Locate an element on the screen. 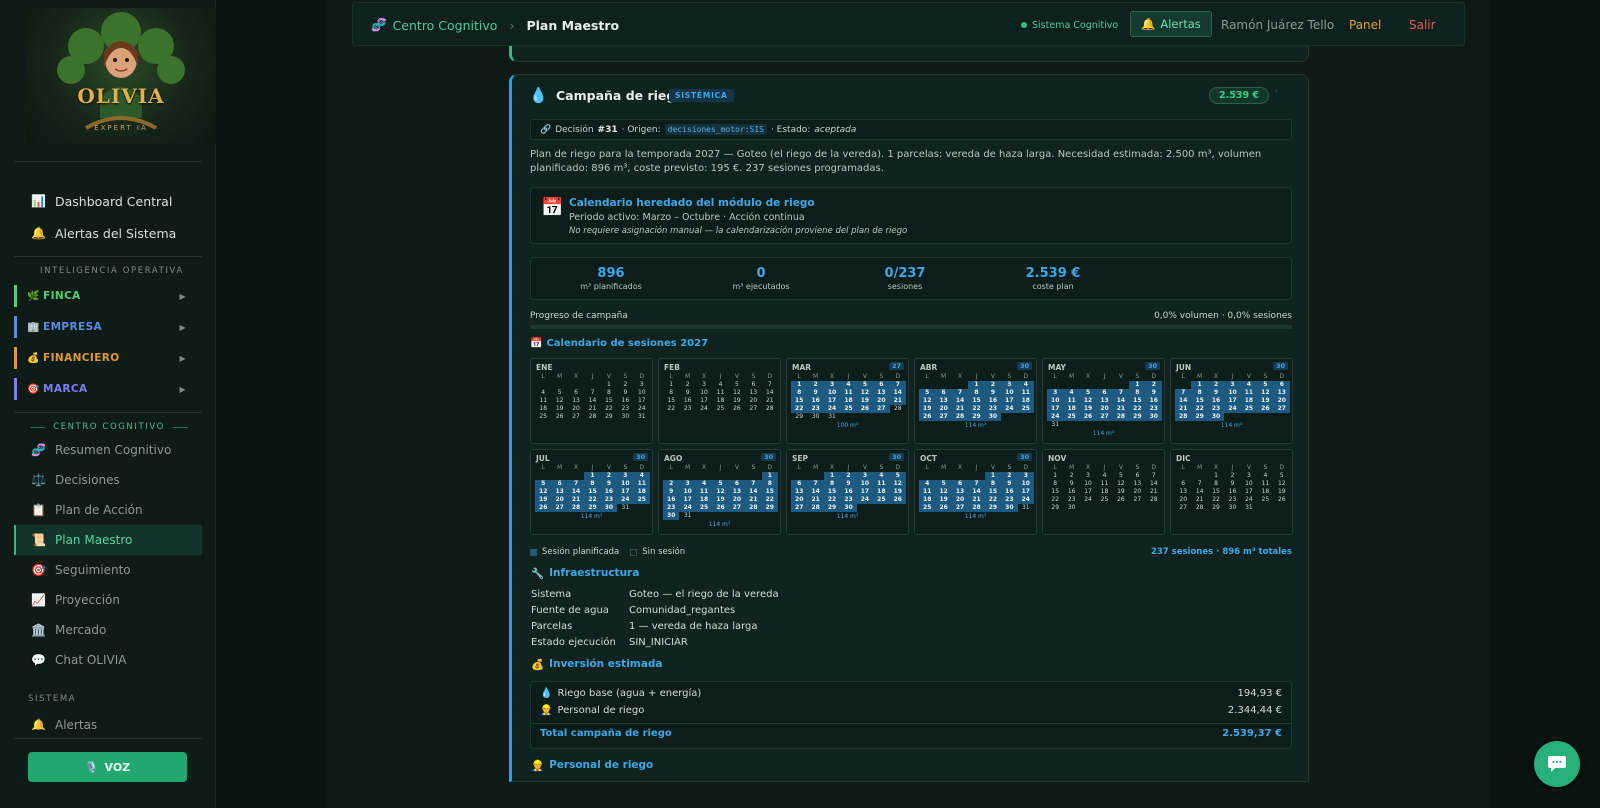 The width and height of the screenshot is (1600, 808). panel-link: Panel is located at coordinates (1365, 25).